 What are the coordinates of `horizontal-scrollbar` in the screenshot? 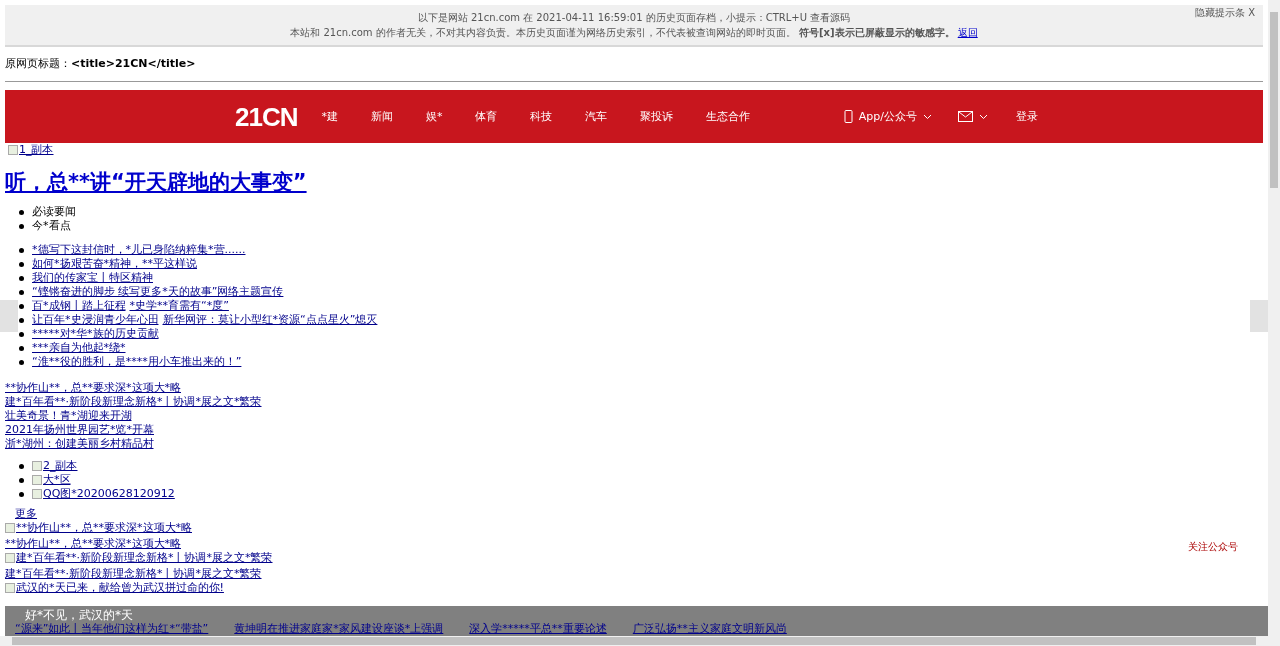 It's located at (640, 641).